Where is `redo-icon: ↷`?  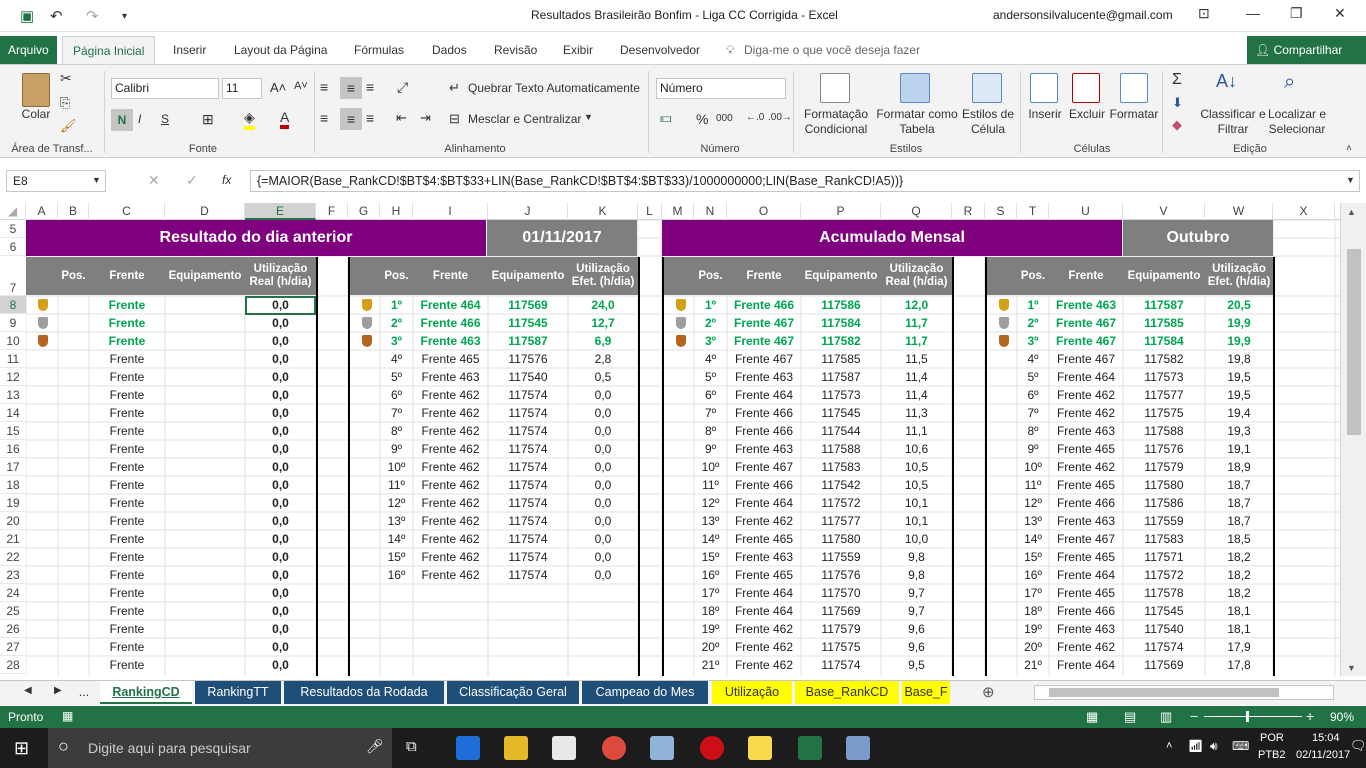
redo-icon: ↷ is located at coordinates (92, 16).